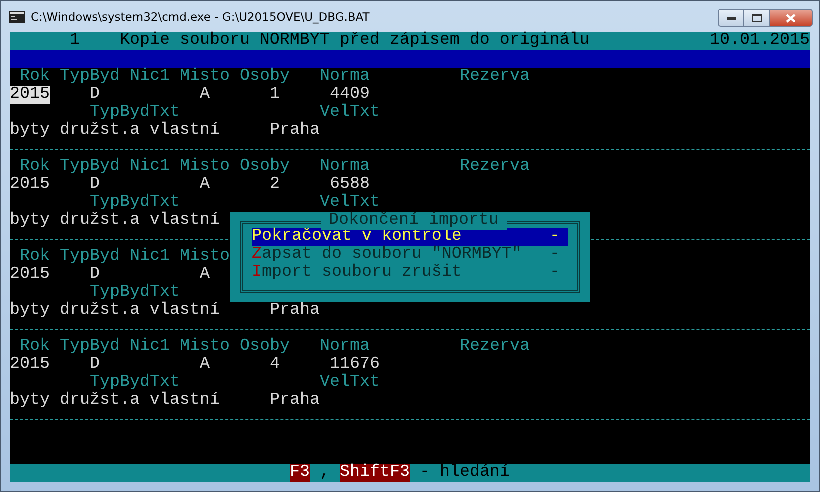  Describe the element at coordinates (275, 95) in the screenshot. I see `field-value: 1` at that location.